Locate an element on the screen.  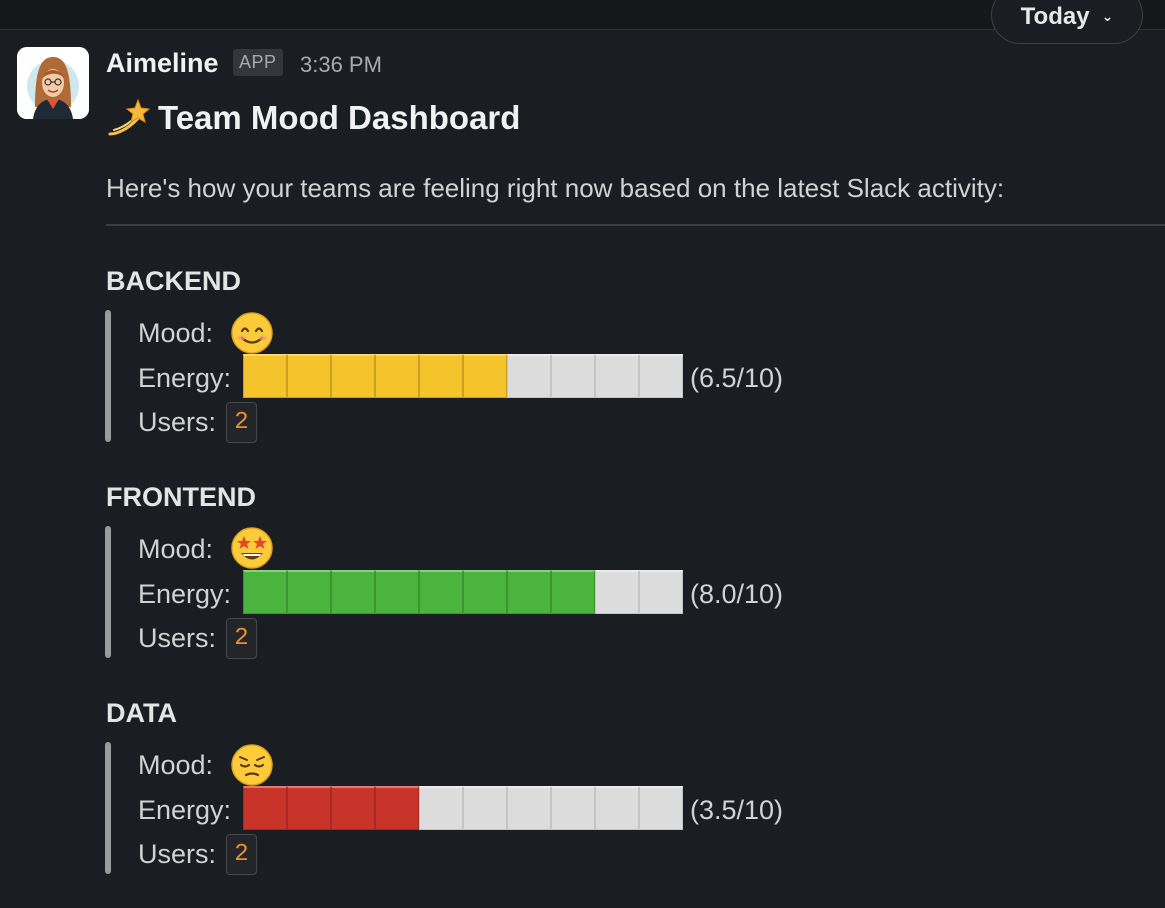
team-name-backend: BACKEND is located at coordinates (173, 281).